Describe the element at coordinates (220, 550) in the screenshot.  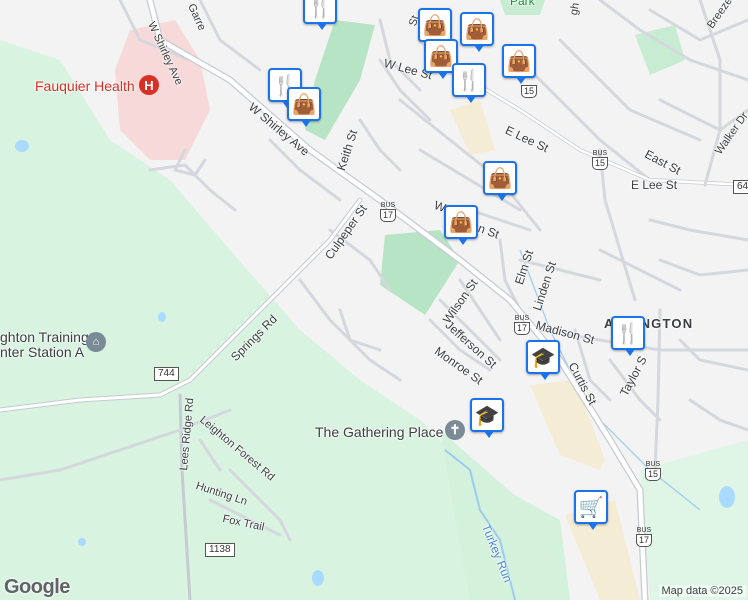
I see `route-shield-1138: 1138` at that location.